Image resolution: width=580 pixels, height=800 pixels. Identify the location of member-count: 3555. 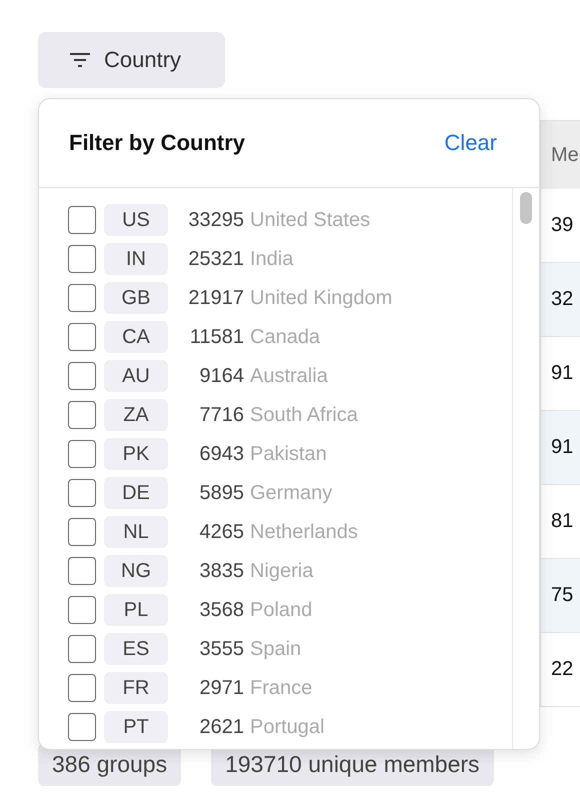
(221, 649).